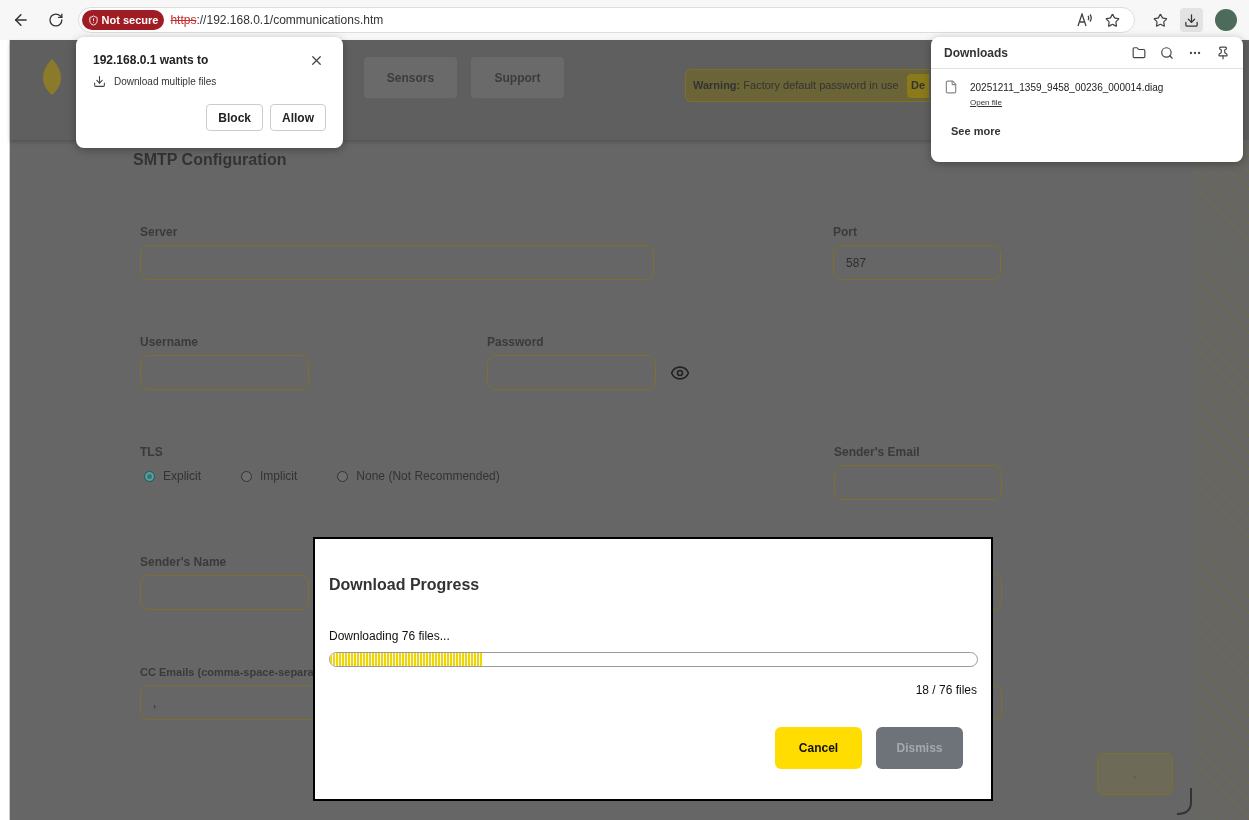 The width and height of the screenshot is (1249, 820). I want to click on input-field: 587, so click(917, 262).